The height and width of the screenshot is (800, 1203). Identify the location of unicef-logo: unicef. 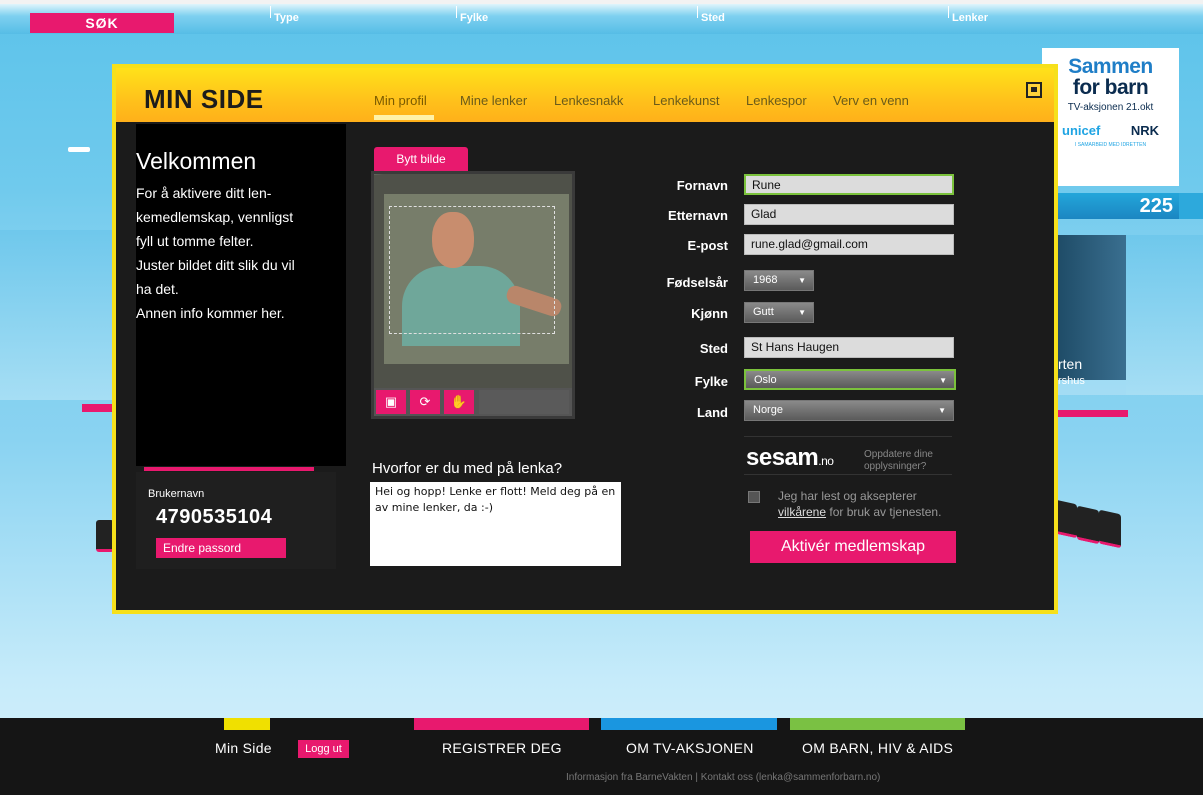
(1081, 130).